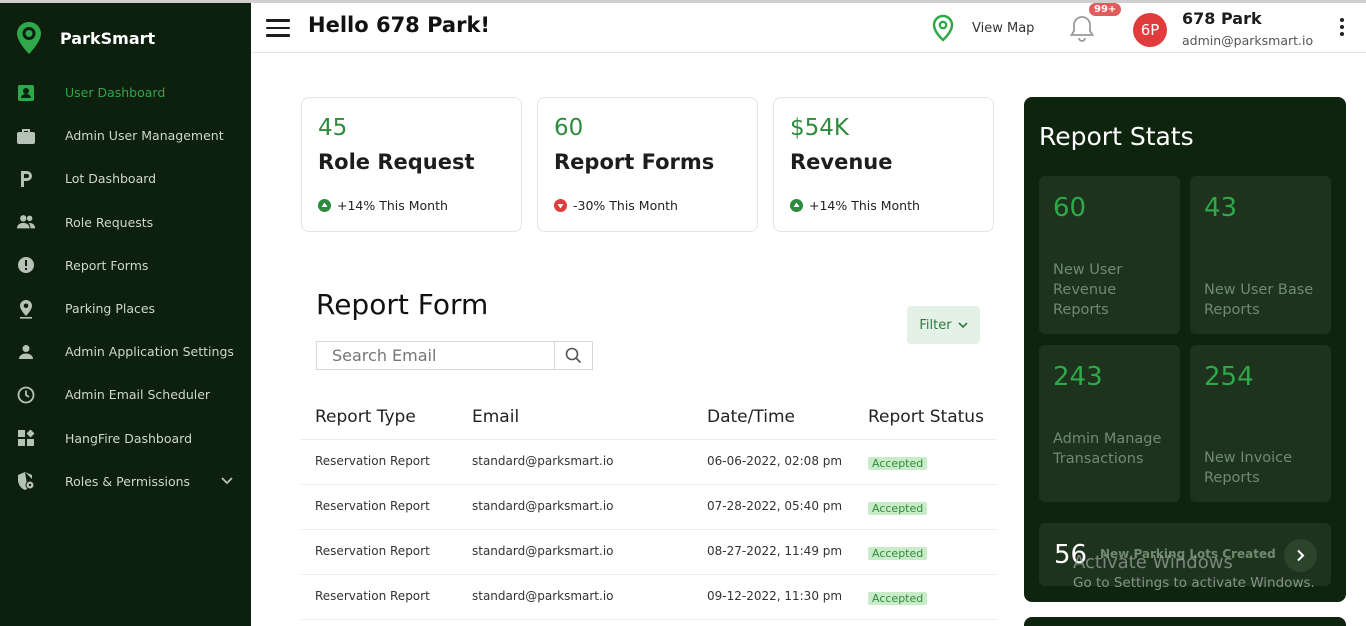  I want to click on tile-value: 243, so click(1078, 377).